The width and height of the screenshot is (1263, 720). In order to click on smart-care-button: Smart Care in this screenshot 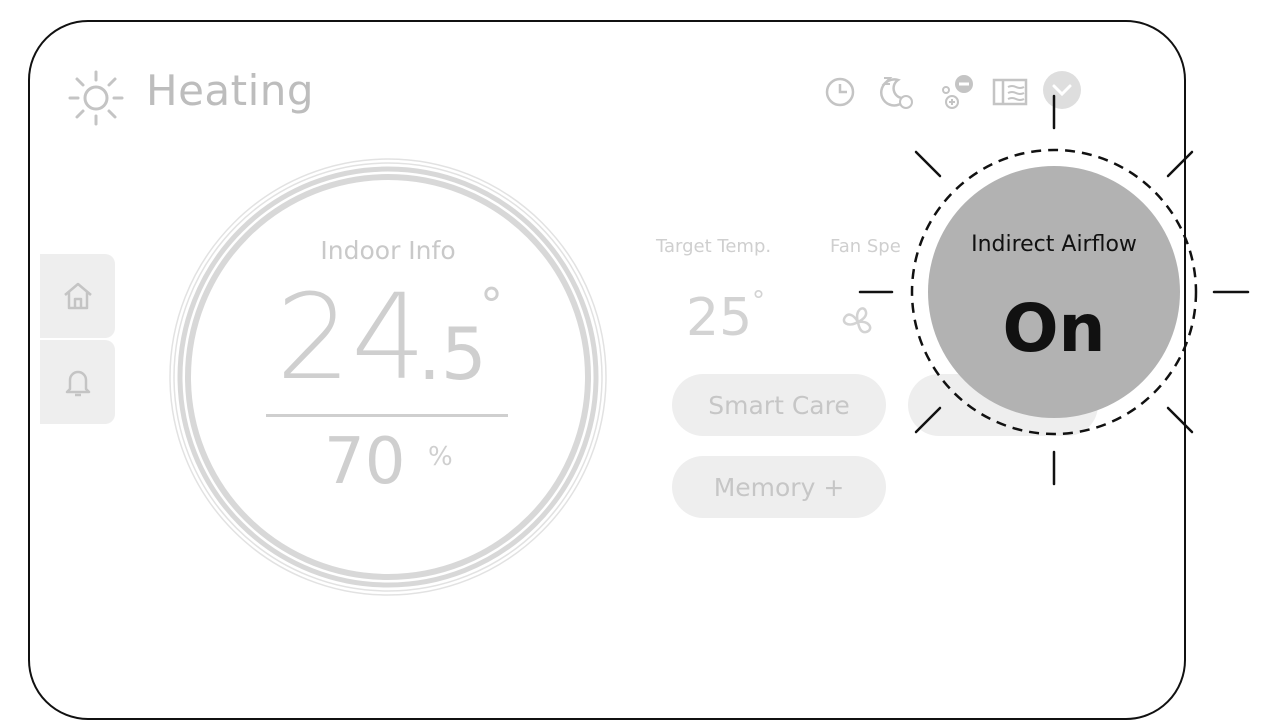, I will do `click(779, 405)`.